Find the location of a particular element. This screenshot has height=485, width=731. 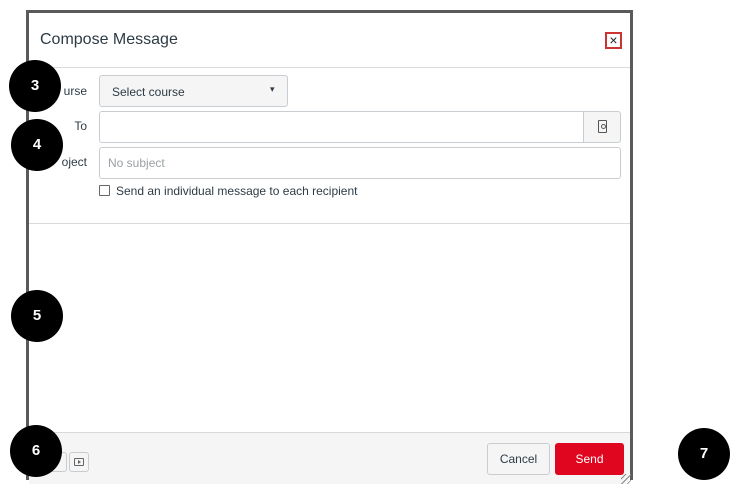

media-button is located at coordinates (79, 462).